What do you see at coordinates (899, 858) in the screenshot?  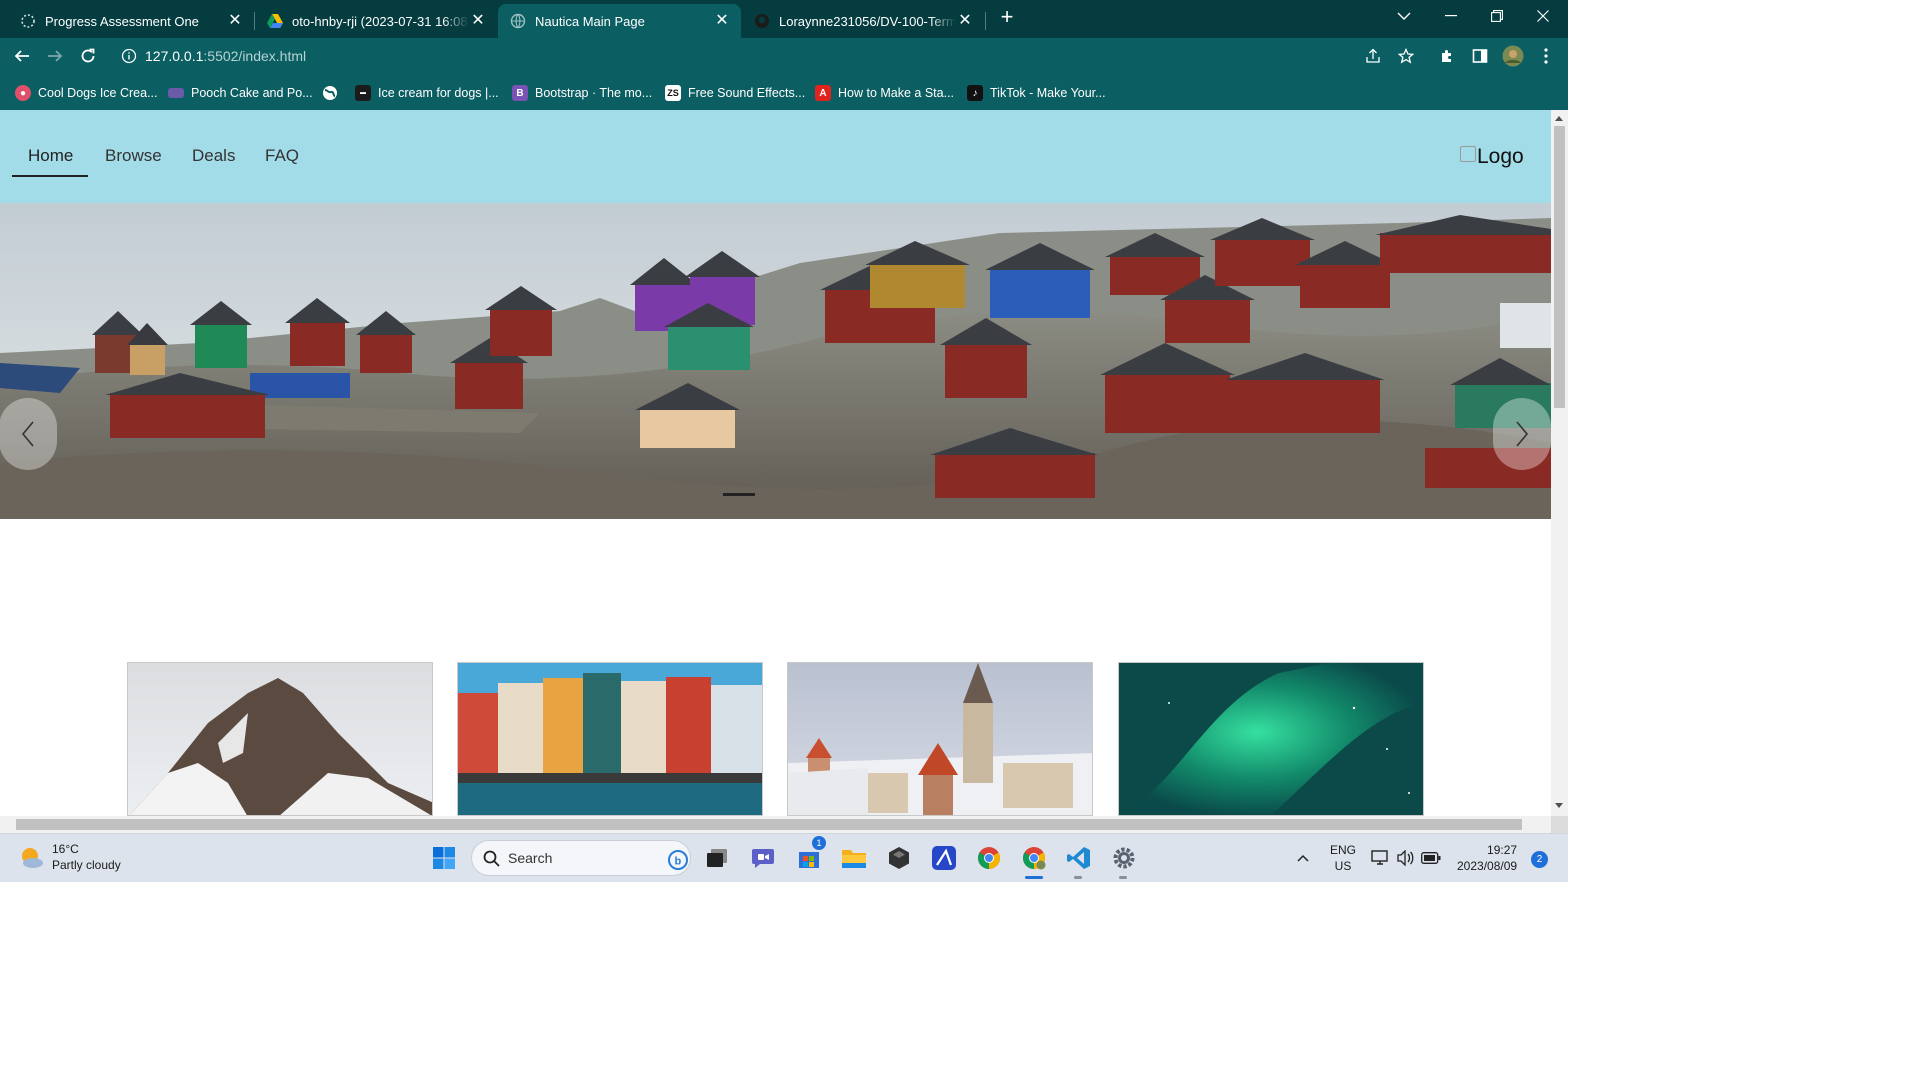 I see `unity-hub-icon` at bounding box center [899, 858].